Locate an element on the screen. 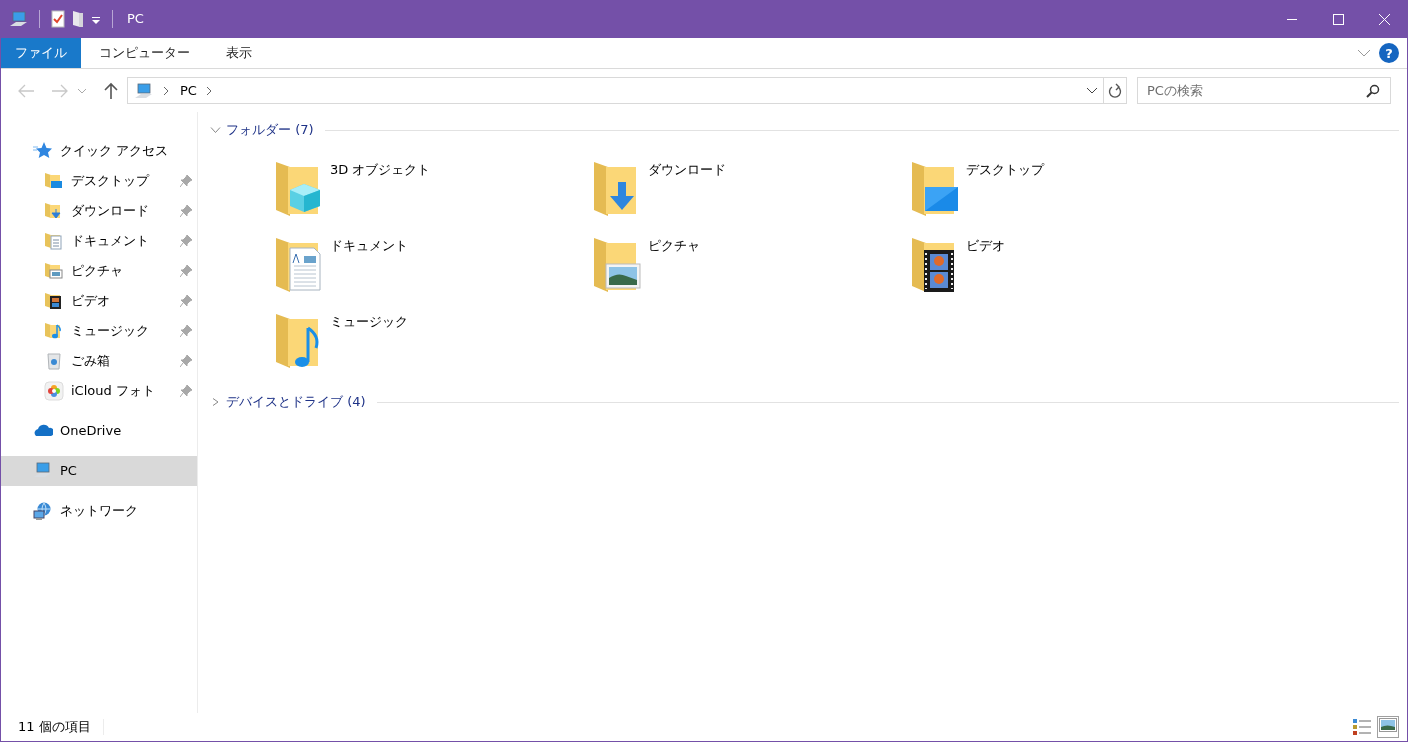  search-field: PCの検索 is located at coordinates (1264, 90).